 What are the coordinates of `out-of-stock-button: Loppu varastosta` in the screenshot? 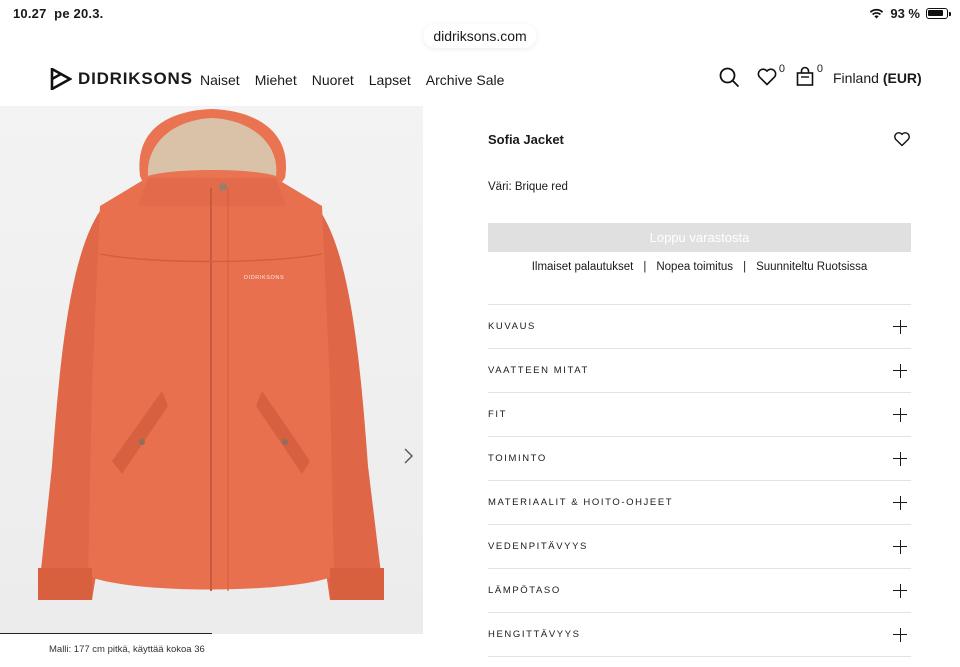 It's located at (699, 237).